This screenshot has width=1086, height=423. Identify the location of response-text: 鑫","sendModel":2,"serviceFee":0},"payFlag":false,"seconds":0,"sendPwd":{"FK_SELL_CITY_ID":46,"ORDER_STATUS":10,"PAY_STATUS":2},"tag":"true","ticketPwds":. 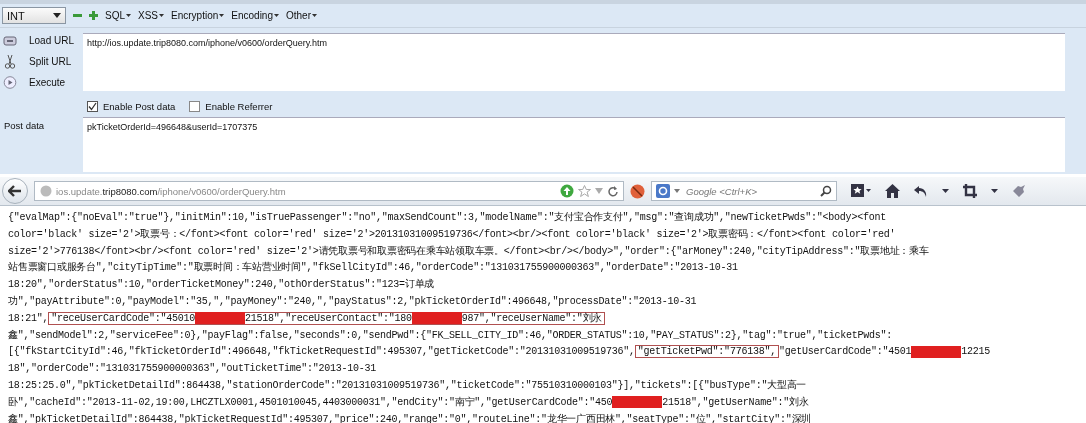
(450, 335).